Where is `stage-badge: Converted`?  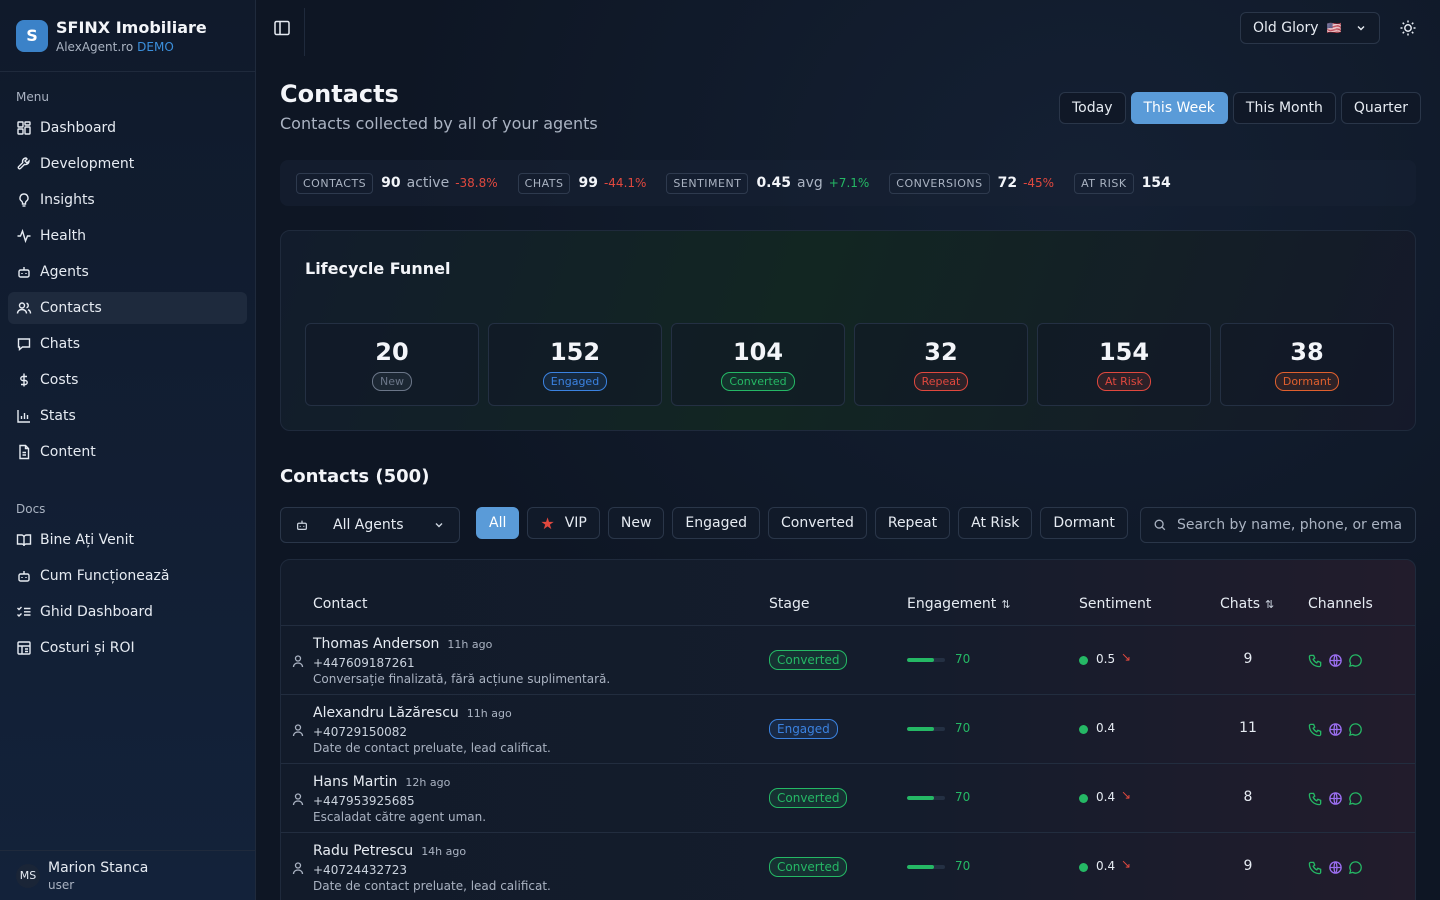
stage-badge: Converted is located at coordinates (808, 867).